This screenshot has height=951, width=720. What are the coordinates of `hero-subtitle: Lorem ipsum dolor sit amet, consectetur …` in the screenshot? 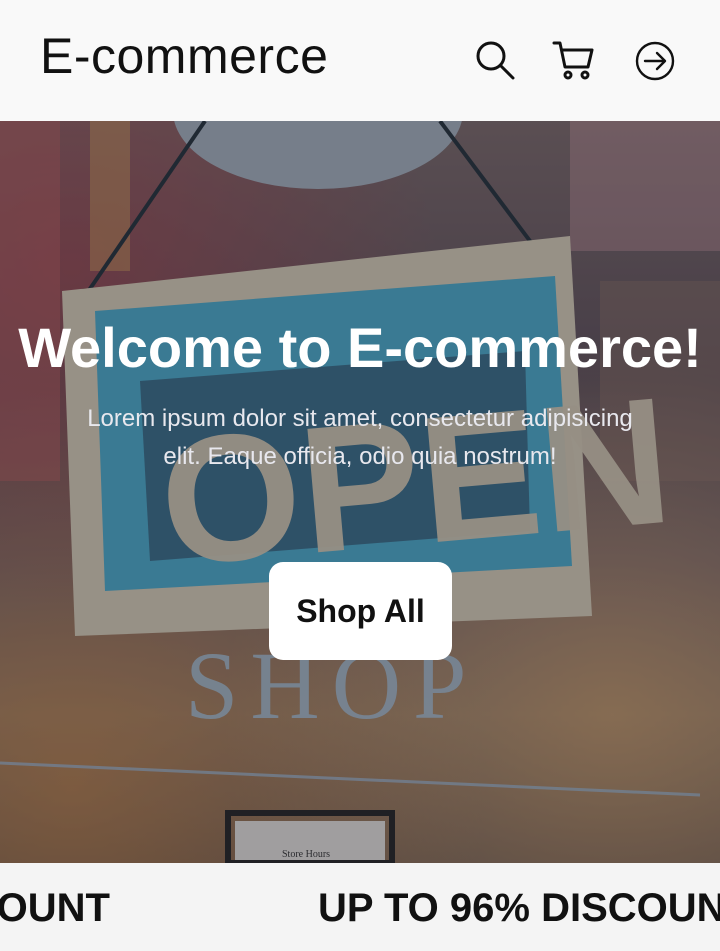 It's located at (360, 437).